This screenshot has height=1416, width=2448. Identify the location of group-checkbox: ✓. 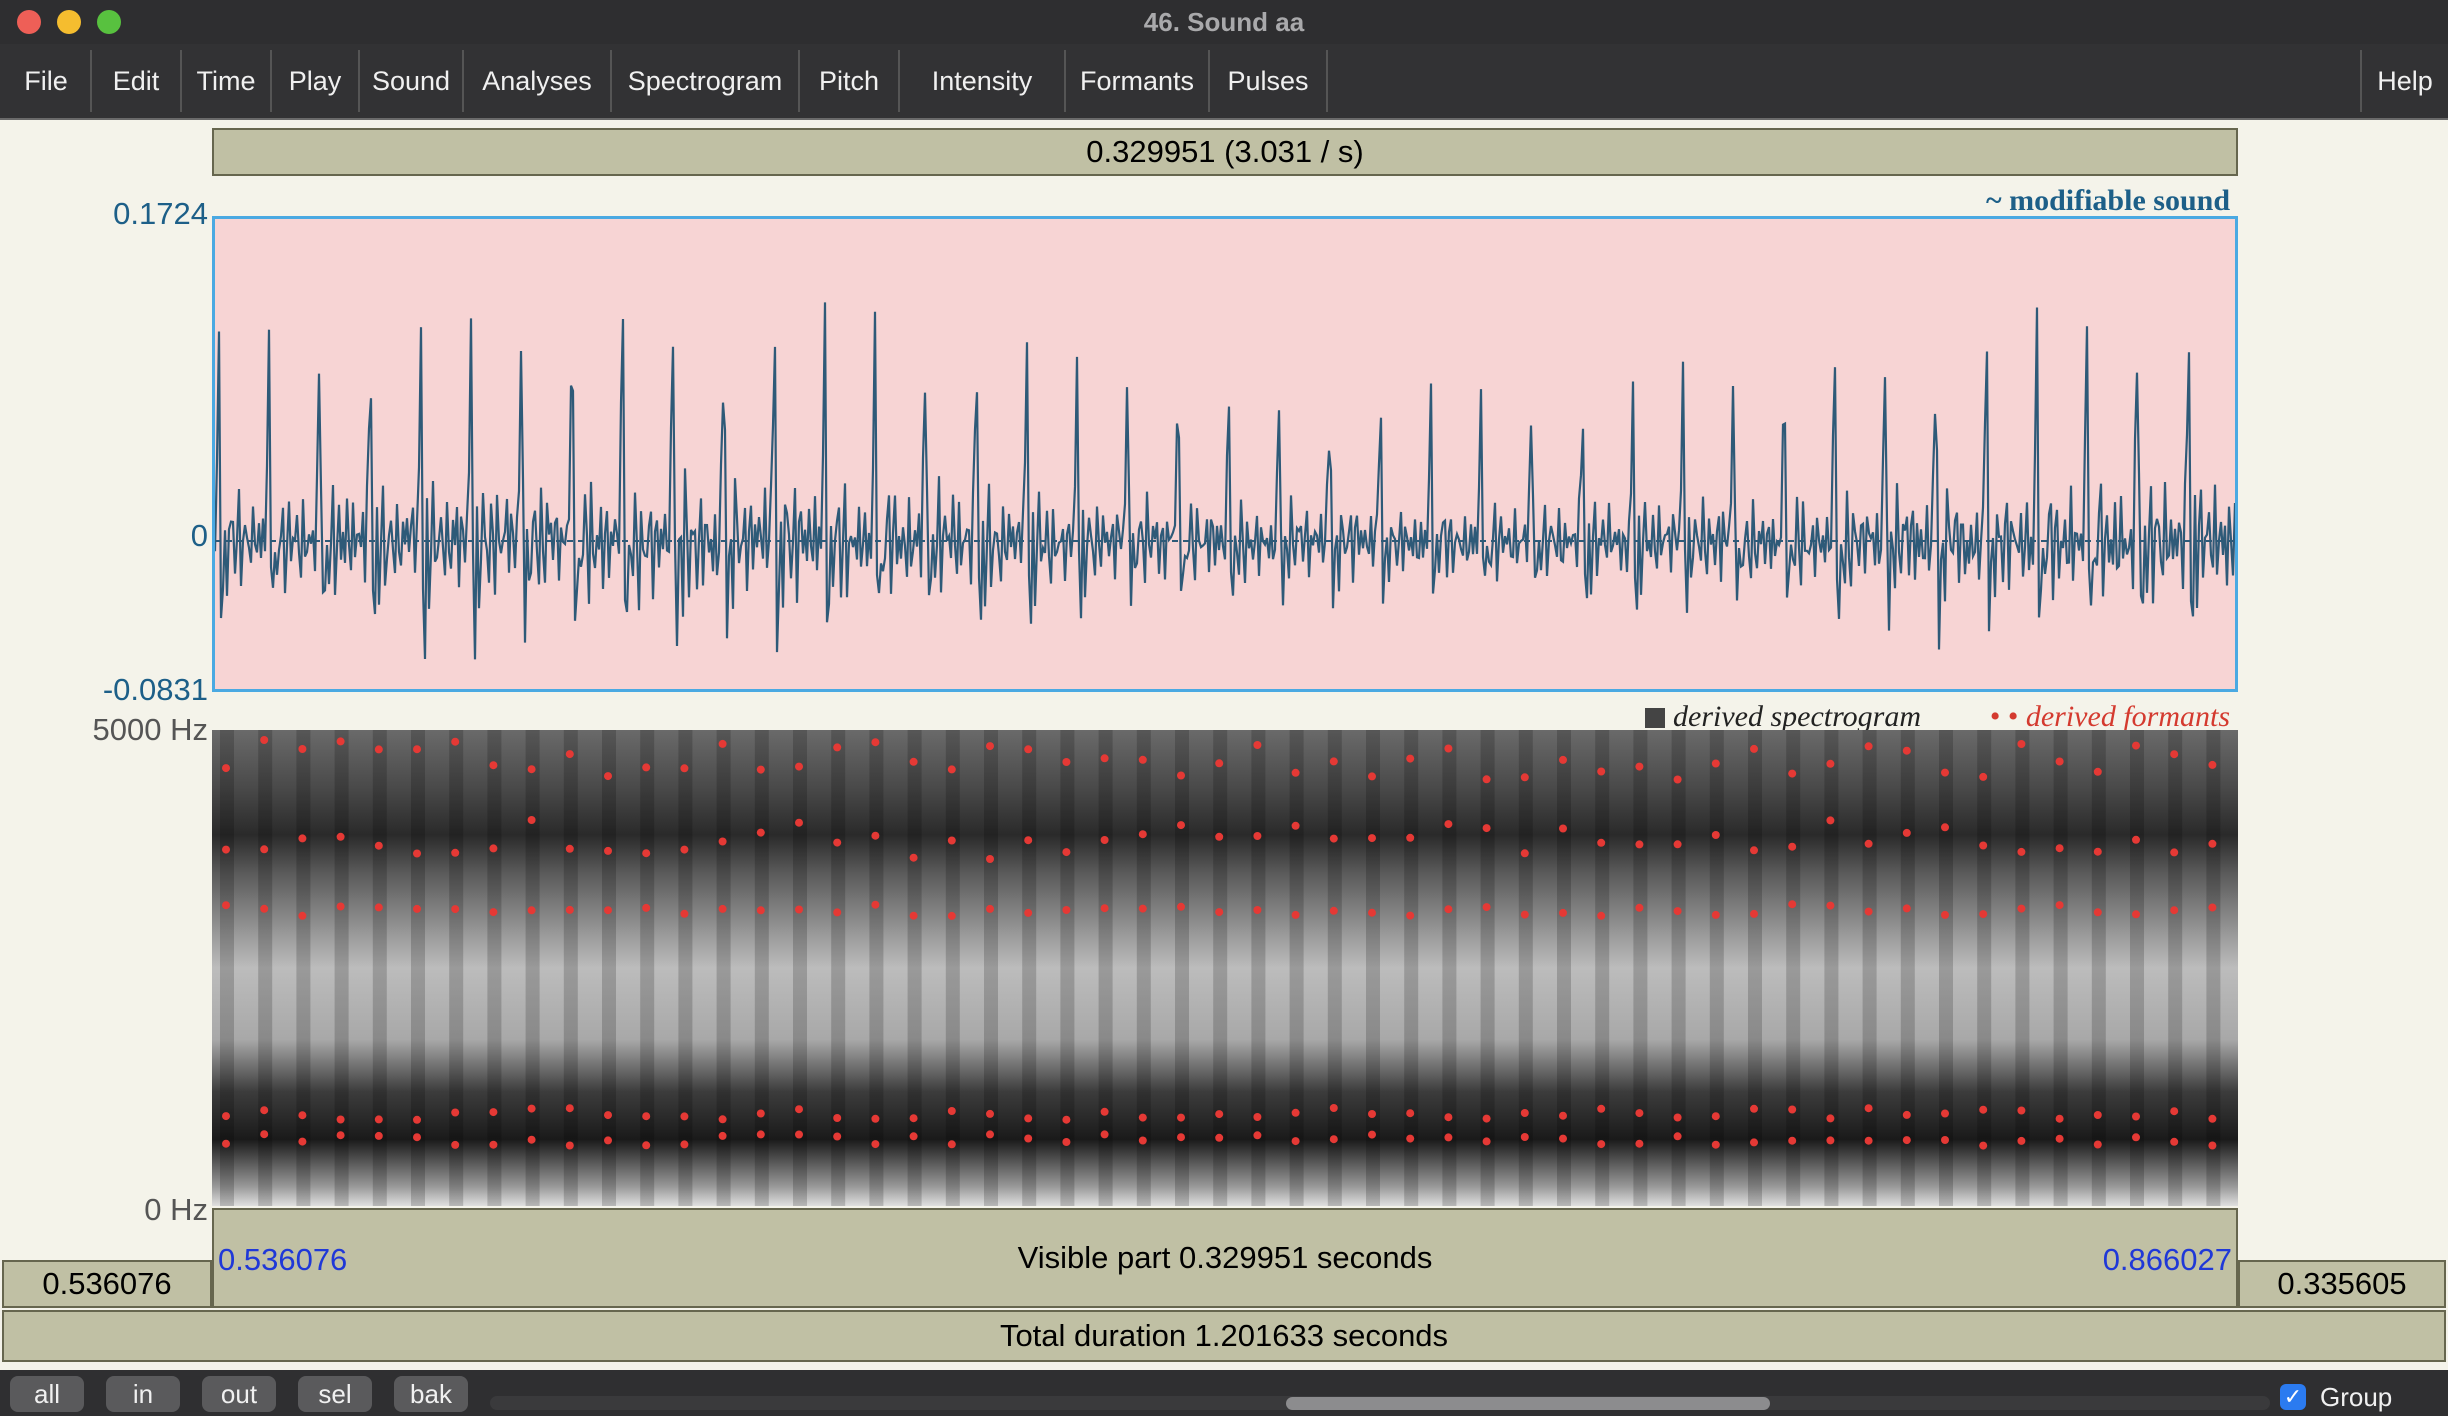
(2293, 1397).